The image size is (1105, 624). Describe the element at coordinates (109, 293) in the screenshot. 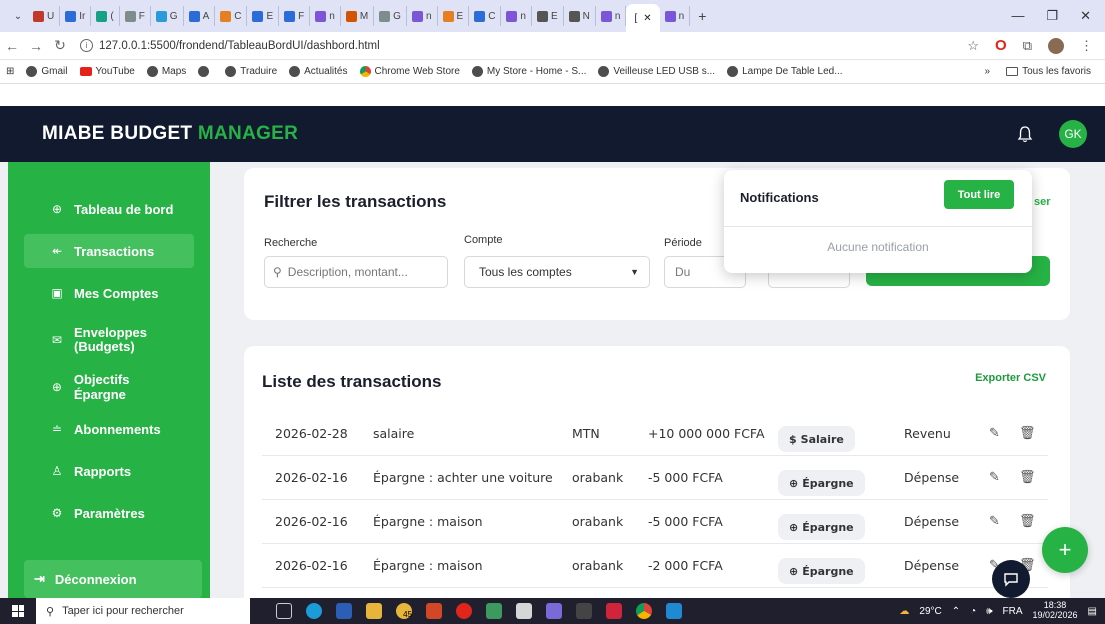

I see `sidebar-item-mes: ▣ Mes Comptes` at that location.